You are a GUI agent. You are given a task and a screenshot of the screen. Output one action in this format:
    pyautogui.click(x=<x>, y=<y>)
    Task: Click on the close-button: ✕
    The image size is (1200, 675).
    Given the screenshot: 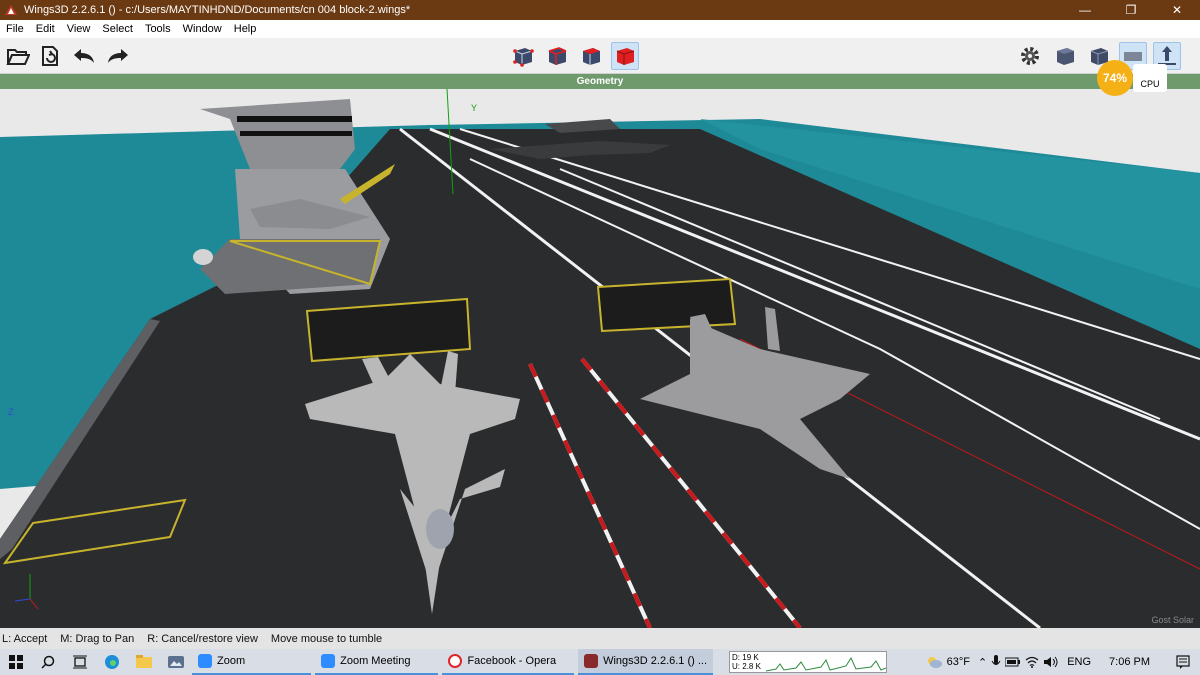 What is the action you would take?
    pyautogui.click(x=1177, y=10)
    